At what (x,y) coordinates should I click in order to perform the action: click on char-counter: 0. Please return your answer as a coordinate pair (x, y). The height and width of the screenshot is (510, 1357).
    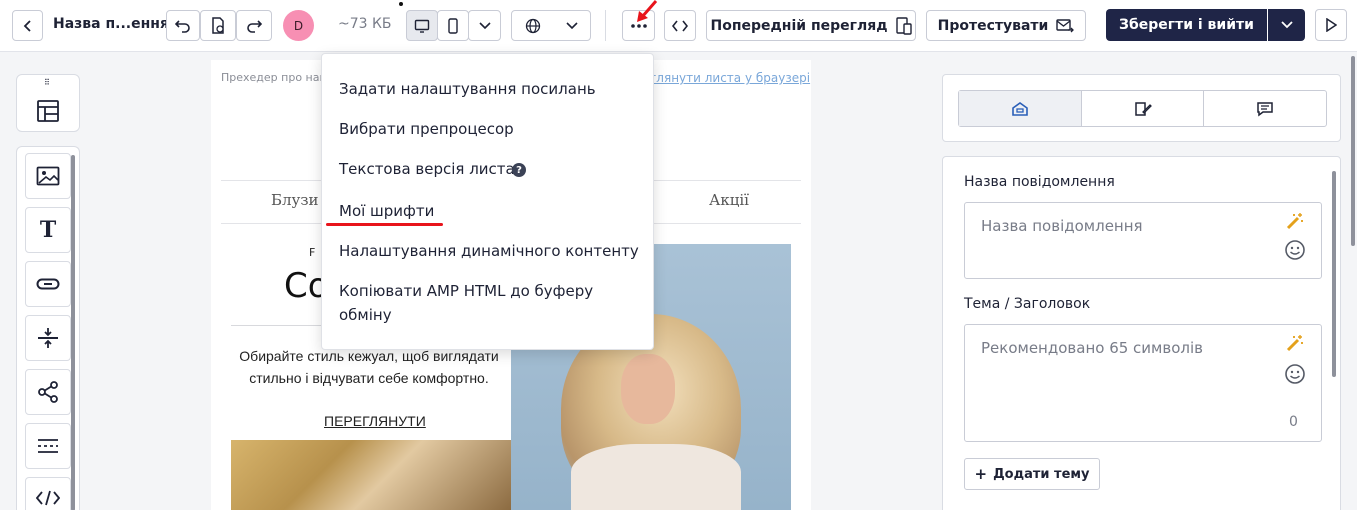
    Looking at the image, I should click on (1293, 422).